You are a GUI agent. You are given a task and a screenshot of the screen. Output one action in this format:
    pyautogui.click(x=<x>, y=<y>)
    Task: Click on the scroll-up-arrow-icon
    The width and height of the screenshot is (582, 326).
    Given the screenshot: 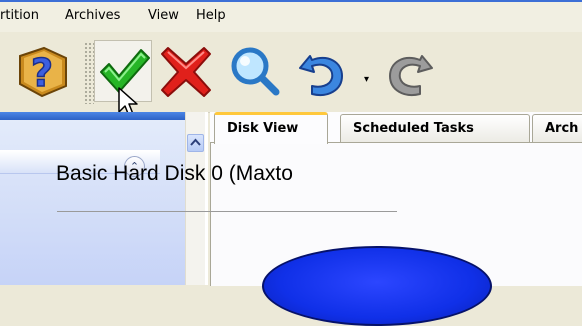 What is the action you would take?
    pyautogui.click(x=195, y=142)
    